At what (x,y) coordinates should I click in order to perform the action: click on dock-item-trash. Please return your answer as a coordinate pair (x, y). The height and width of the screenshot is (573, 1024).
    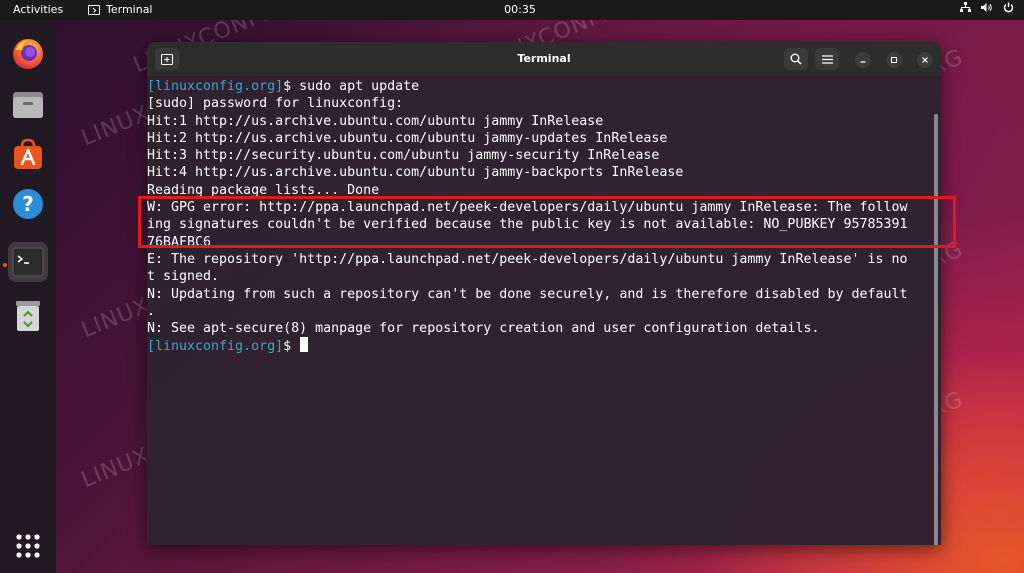
    Looking at the image, I should click on (28, 316).